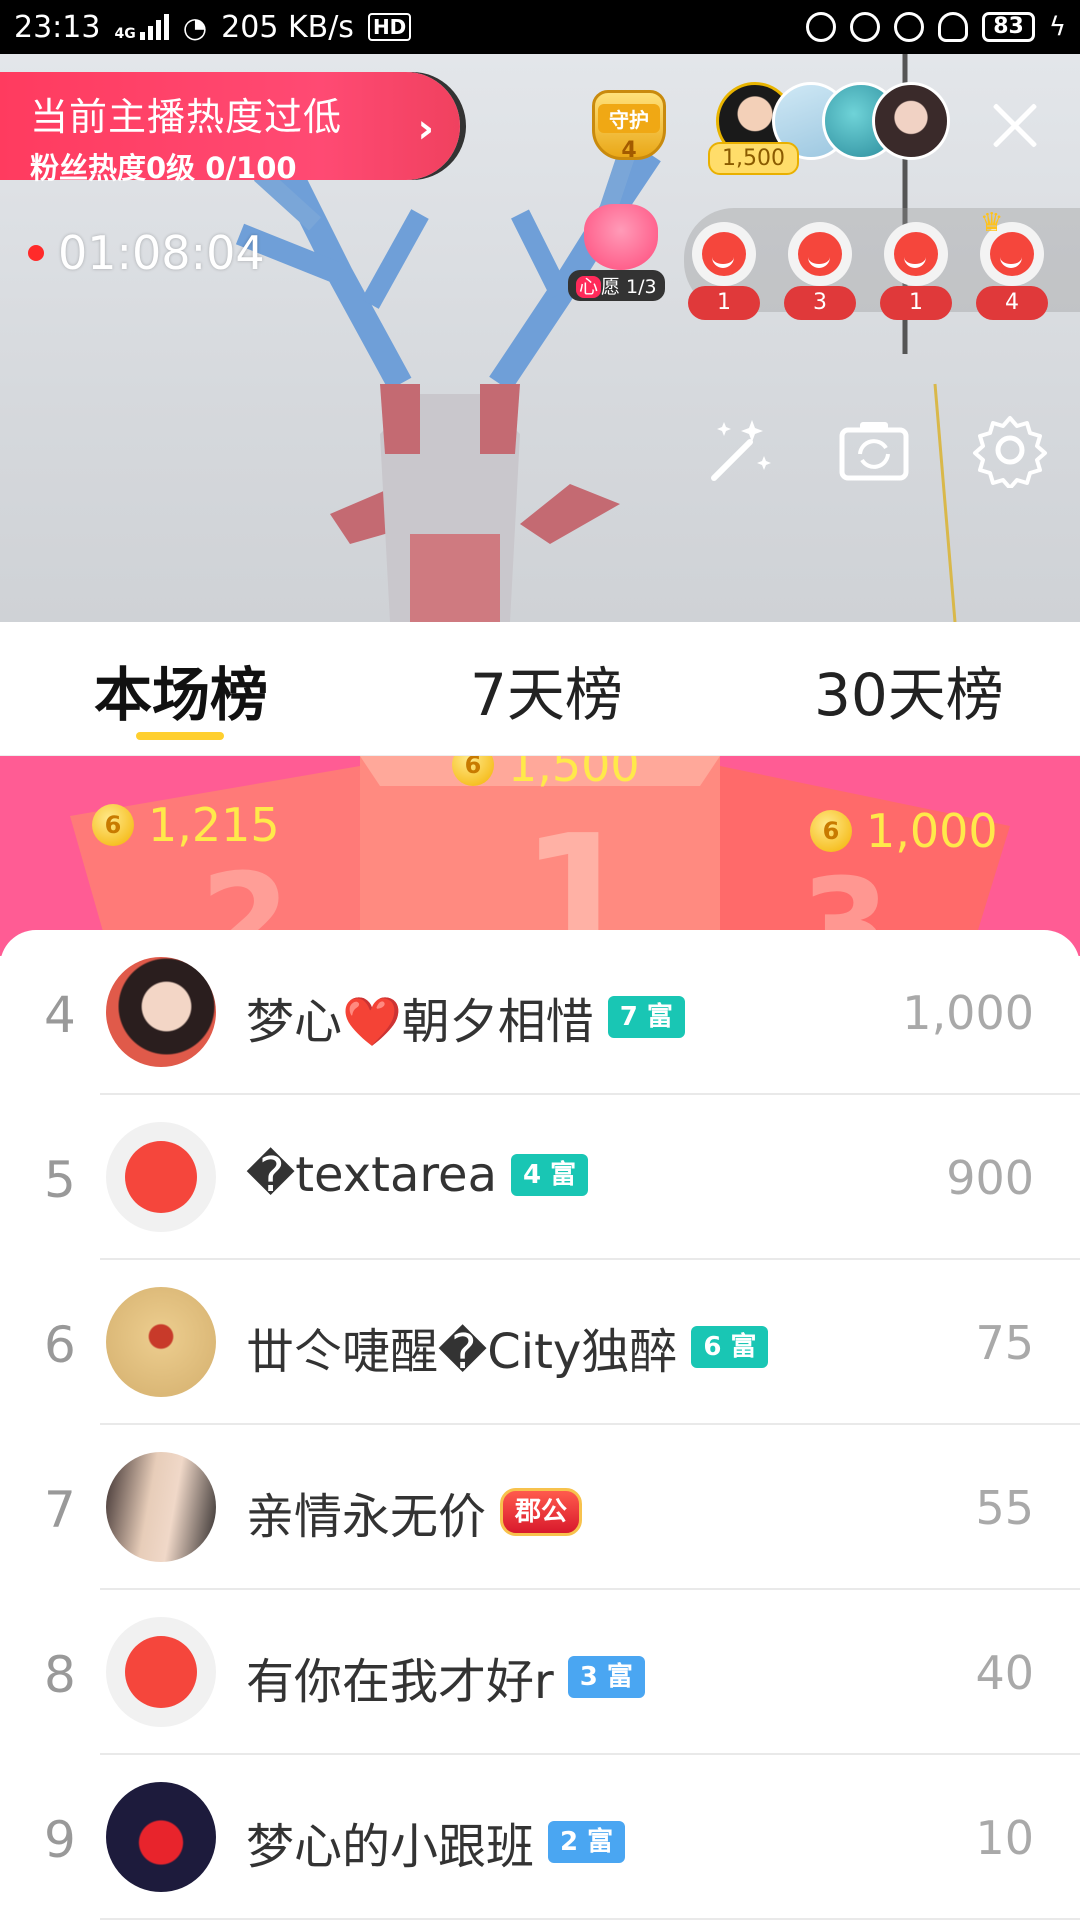 The height and width of the screenshot is (1920, 1080). I want to click on wish-prefix: 心, so click(589, 287).